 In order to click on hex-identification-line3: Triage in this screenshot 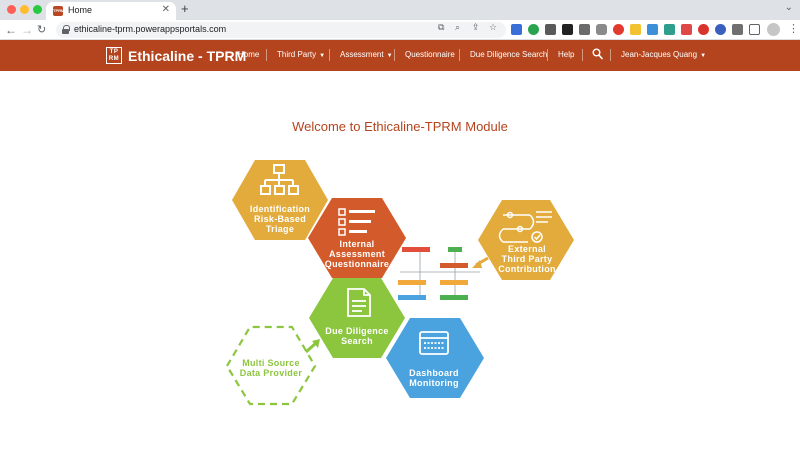, I will do `click(280, 229)`.